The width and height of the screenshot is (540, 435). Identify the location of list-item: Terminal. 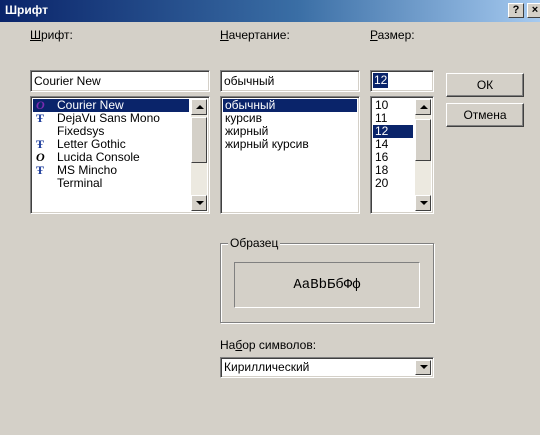
(111, 183).